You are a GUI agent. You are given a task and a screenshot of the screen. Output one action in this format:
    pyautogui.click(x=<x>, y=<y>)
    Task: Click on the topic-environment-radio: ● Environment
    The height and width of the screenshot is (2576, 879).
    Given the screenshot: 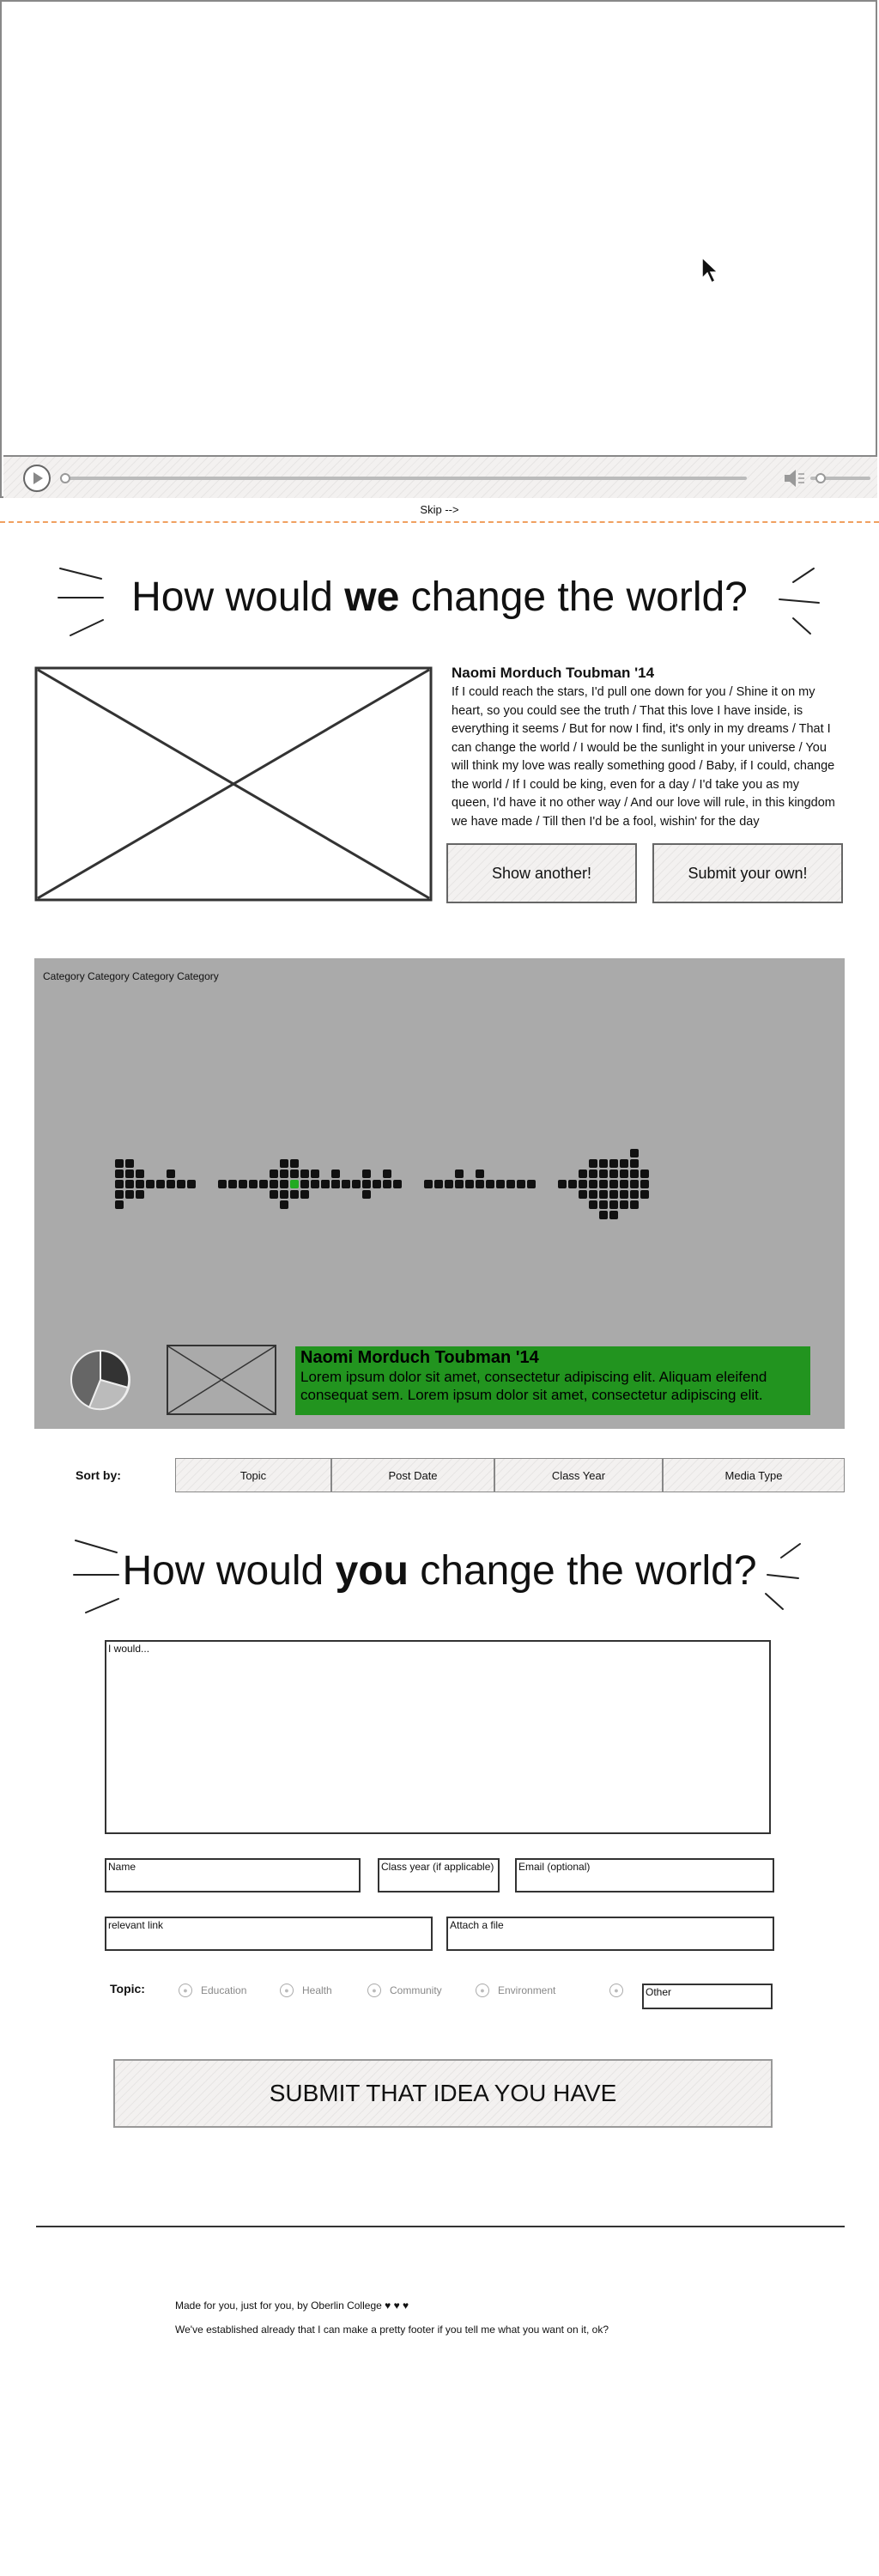 What is the action you would take?
    pyautogui.click(x=515, y=1990)
    